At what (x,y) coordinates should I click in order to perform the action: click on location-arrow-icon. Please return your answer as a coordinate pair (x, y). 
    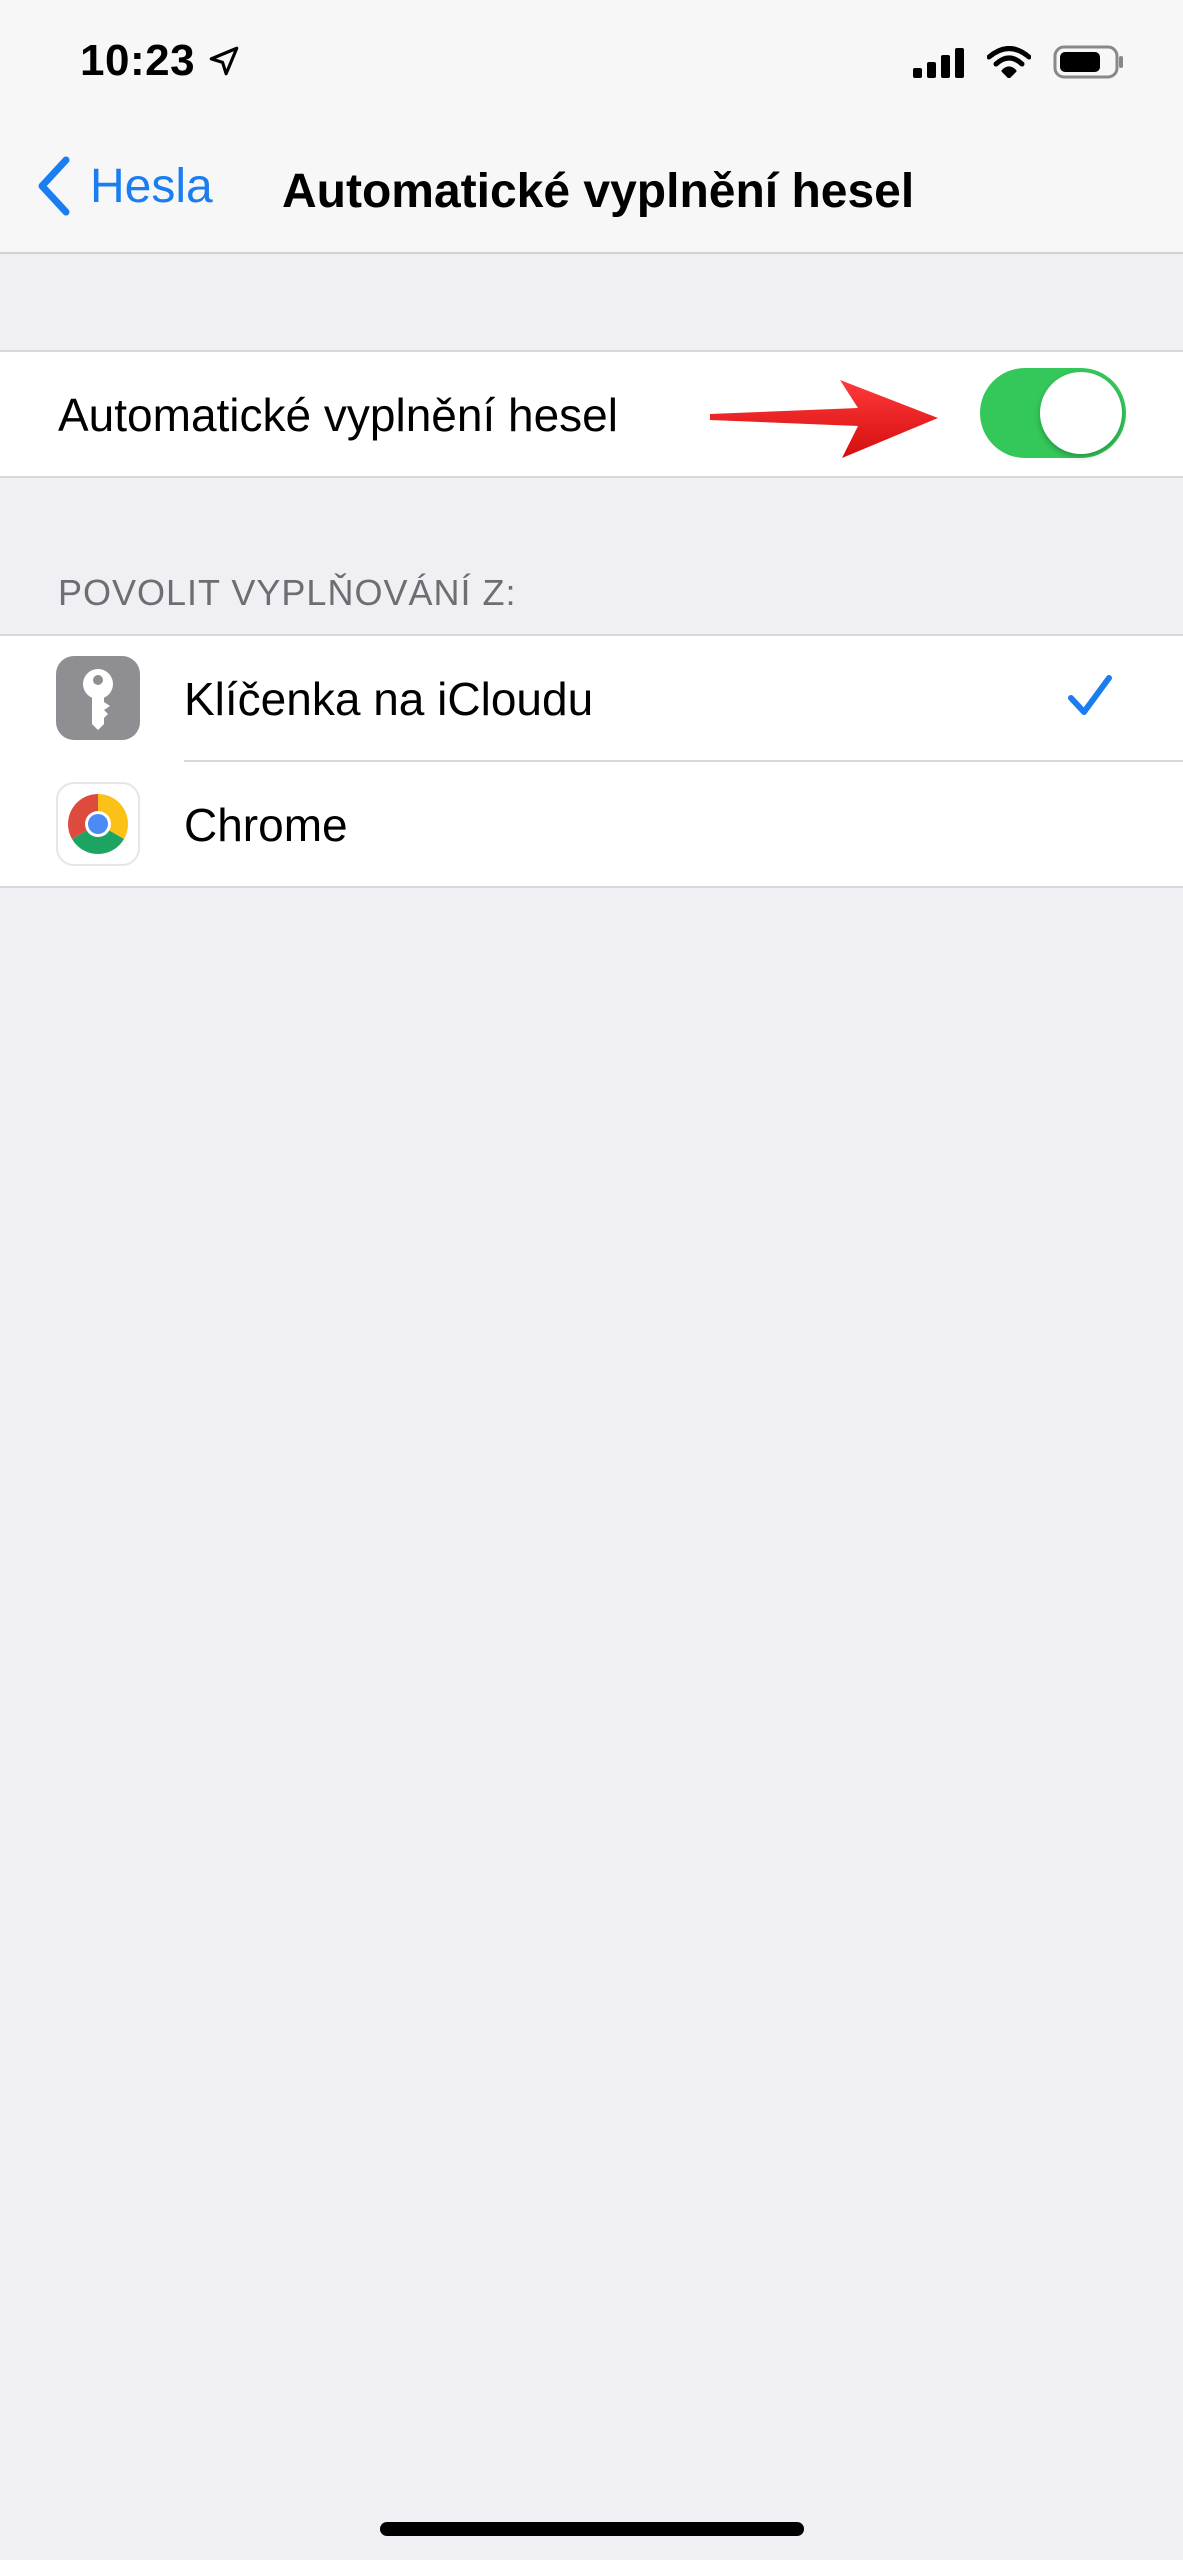
    Looking at the image, I should click on (224, 61).